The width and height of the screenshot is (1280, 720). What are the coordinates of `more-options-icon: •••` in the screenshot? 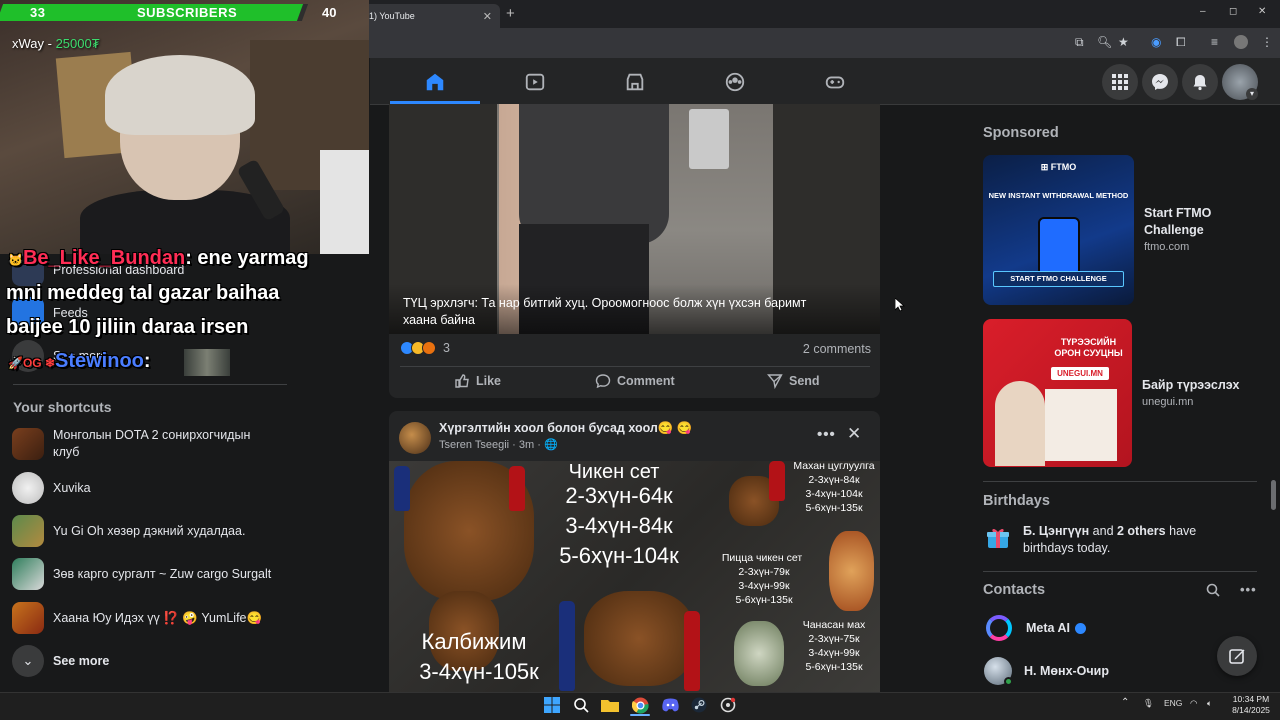 It's located at (826, 434).